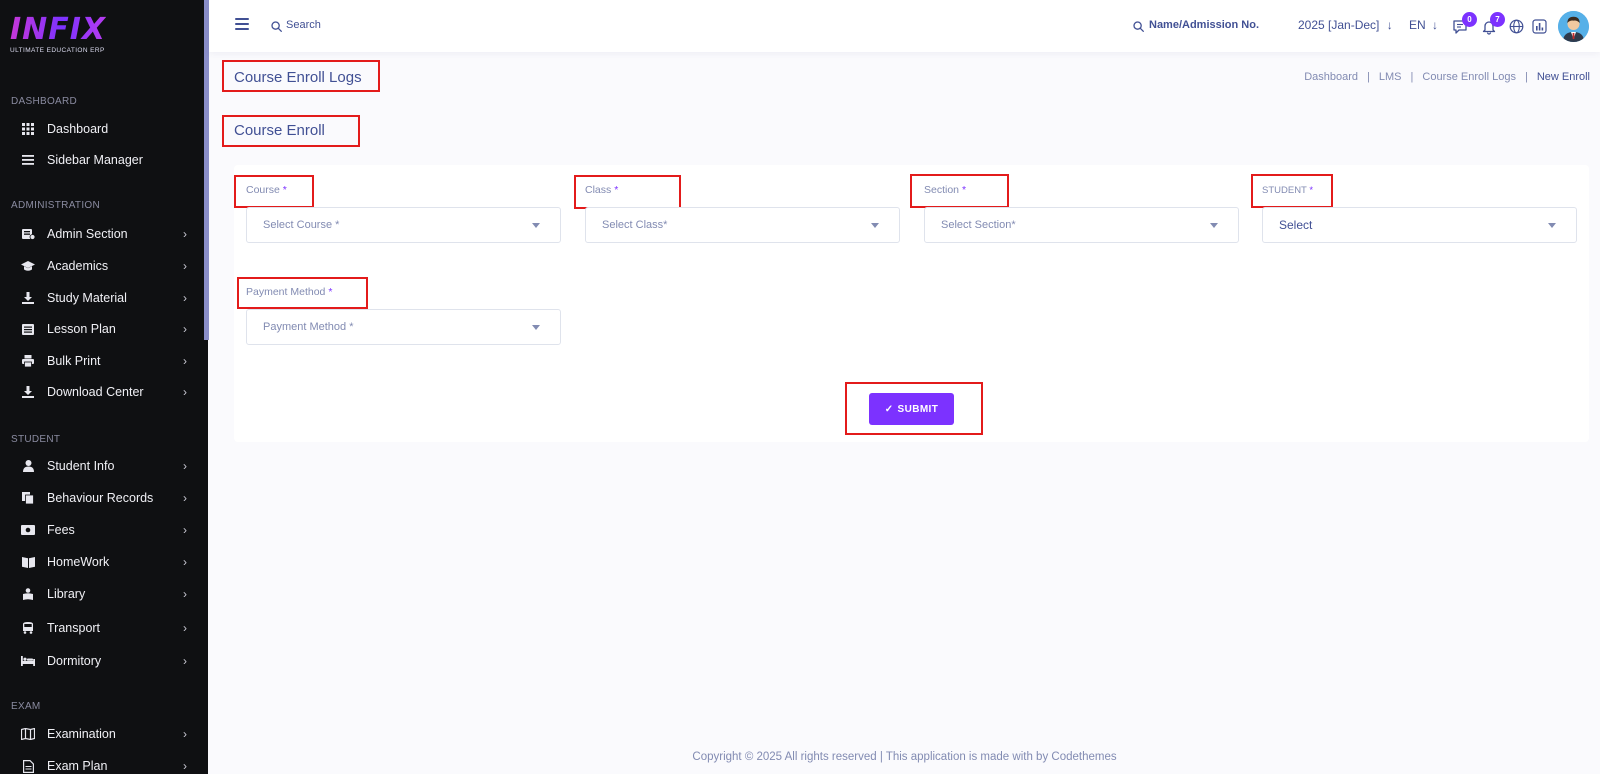 The width and height of the screenshot is (1600, 774). I want to click on sidebar-item-label: Download Center, so click(95, 392).